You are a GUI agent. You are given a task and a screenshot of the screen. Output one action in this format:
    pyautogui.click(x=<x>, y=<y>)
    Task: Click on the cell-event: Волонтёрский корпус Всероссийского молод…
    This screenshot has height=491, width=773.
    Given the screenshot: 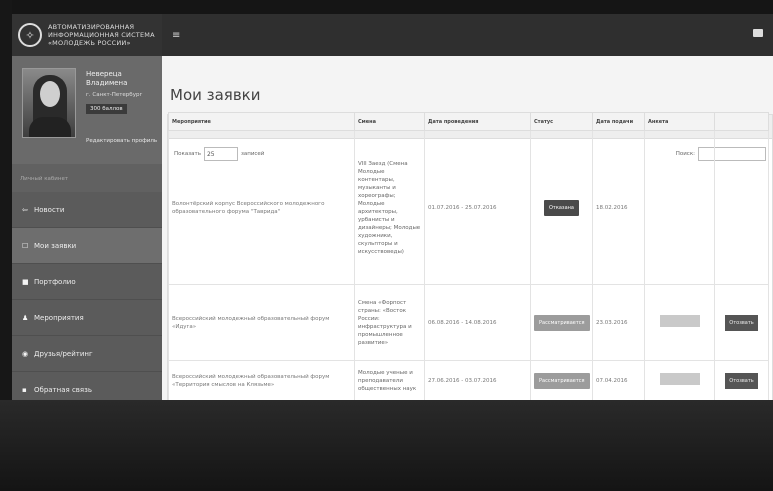 What is the action you would take?
    pyautogui.click(x=261, y=207)
    